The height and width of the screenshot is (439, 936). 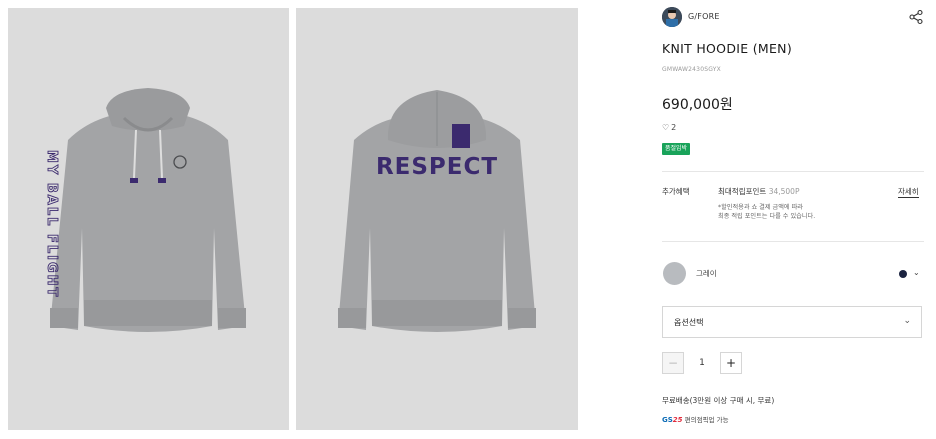 I want to click on quantity-increase-button: +, so click(x=731, y=363).